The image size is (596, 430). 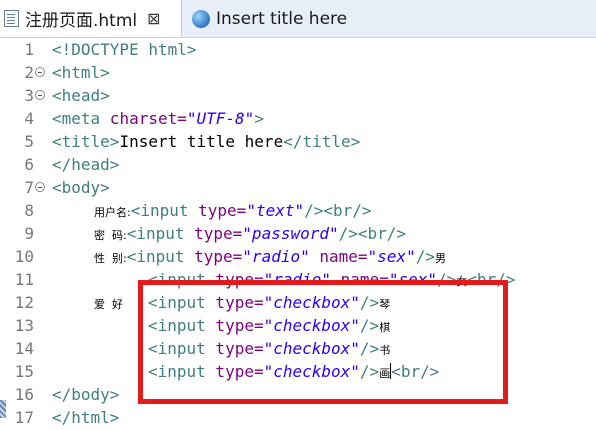 I want to click on code-line: 9 密 码:<input type="password"/><br/>, so click(x=298, y=233).